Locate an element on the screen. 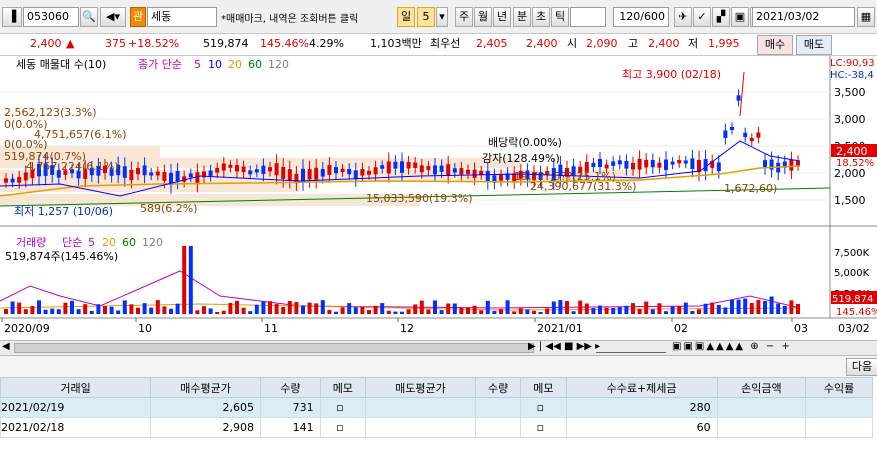  x-tick: 03 is located at coordinates (801, 328).